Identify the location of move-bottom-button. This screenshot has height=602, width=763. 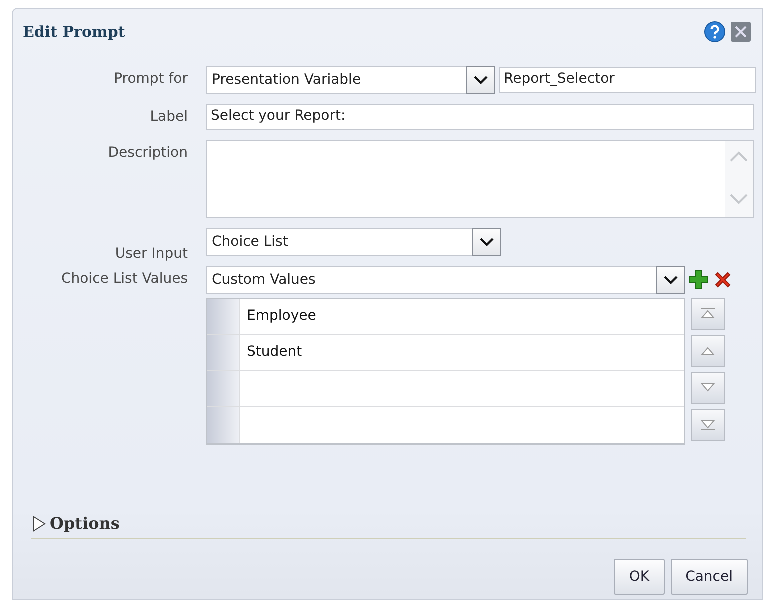
(708, 425).